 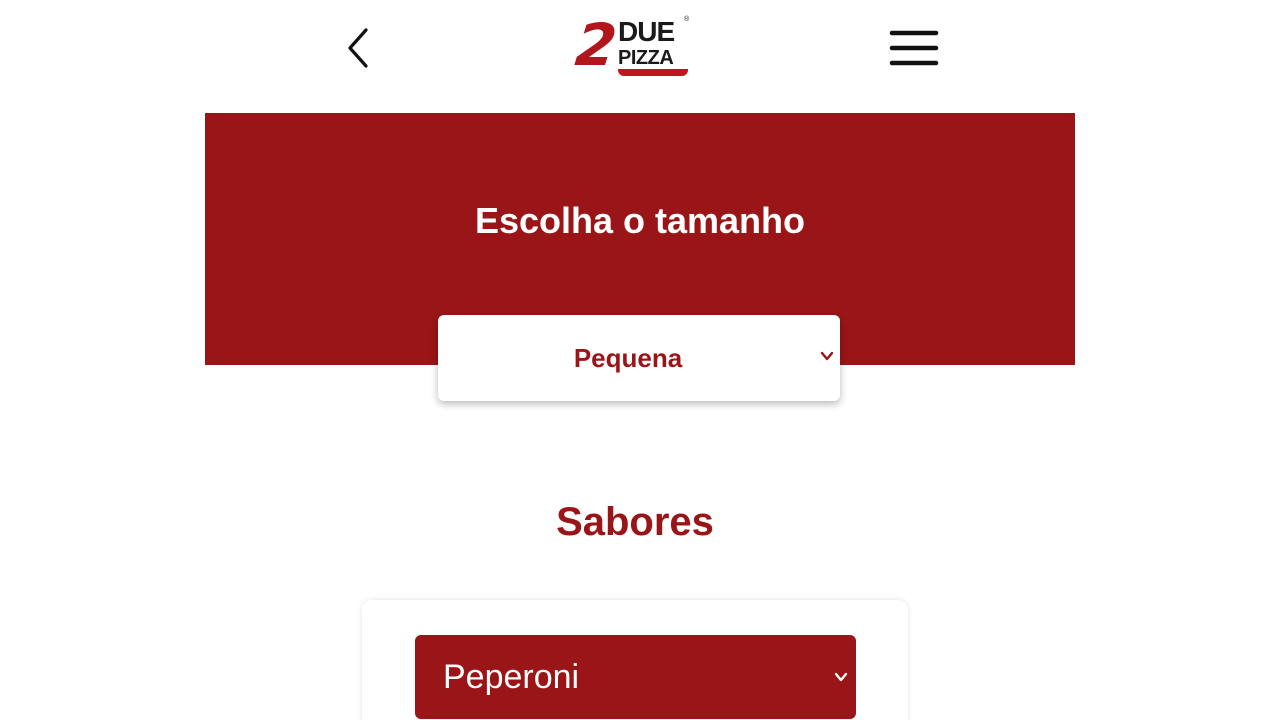 I want to click on chevron-left-icon, so click(x=358, y=48).